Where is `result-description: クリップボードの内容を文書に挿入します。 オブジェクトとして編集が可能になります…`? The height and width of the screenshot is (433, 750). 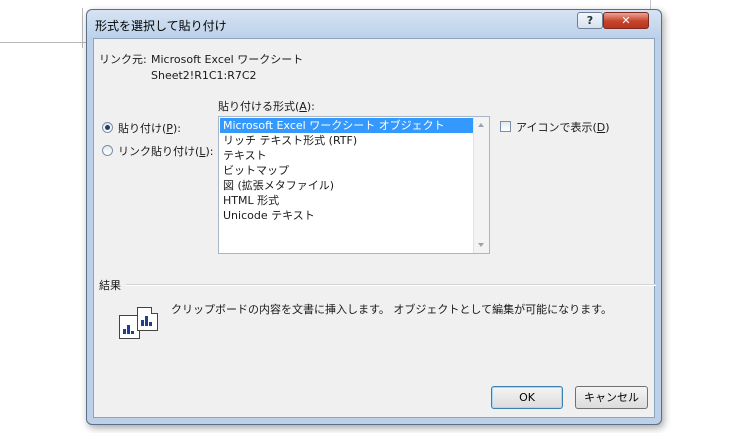
result-description: クリップボードの内容を文書に挿入します。 オブジェクトとして編集が可能になります… is located at coordinates (391, 309).